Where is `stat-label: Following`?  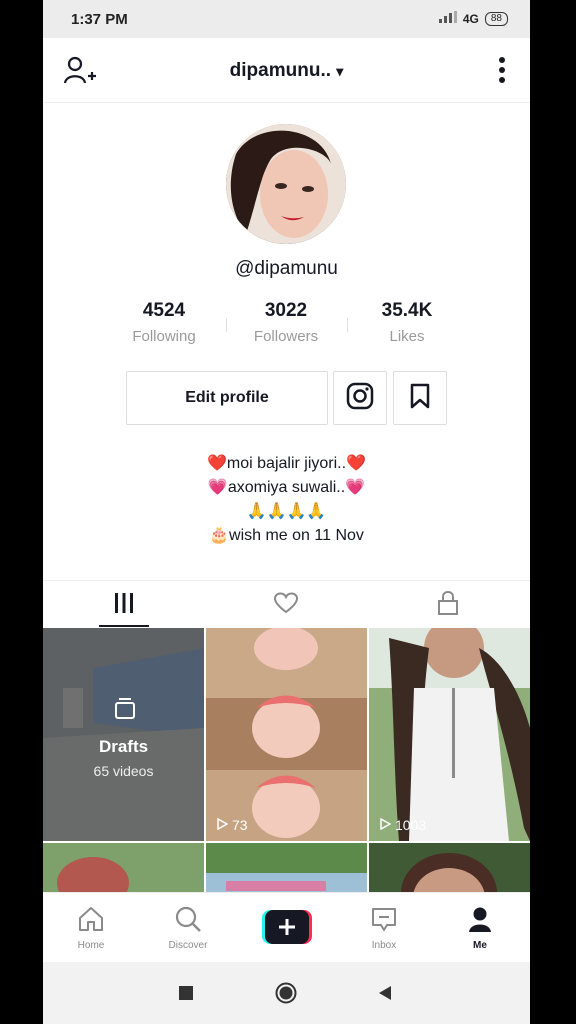
stat-label: Following is located at coordinates (164, 336).